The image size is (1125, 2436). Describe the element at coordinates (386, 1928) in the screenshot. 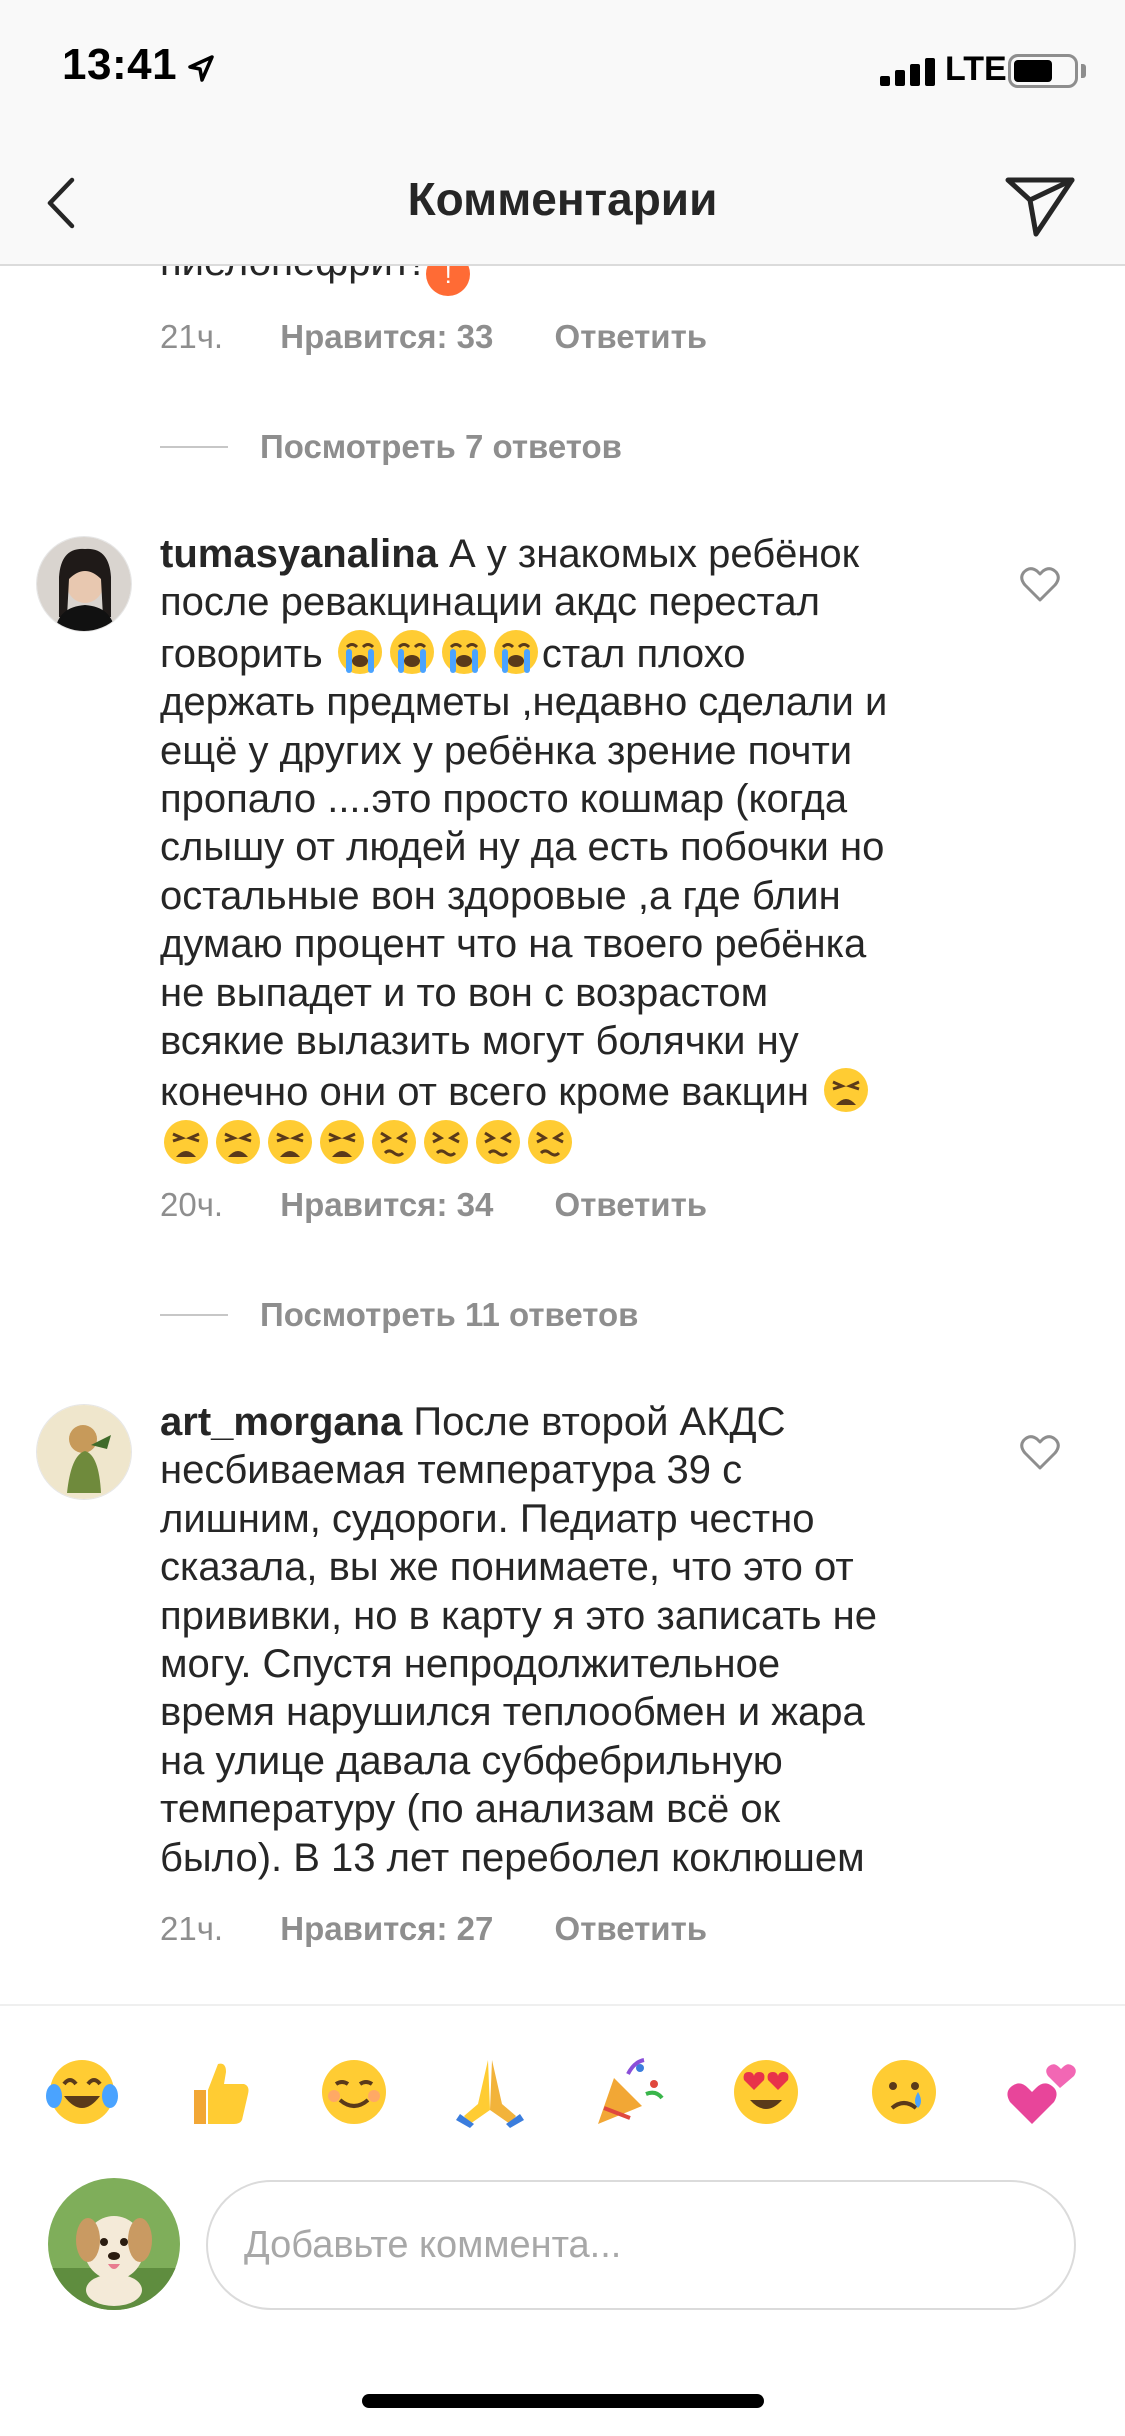

I see `comment-likes: Нравится: 27` at that location.